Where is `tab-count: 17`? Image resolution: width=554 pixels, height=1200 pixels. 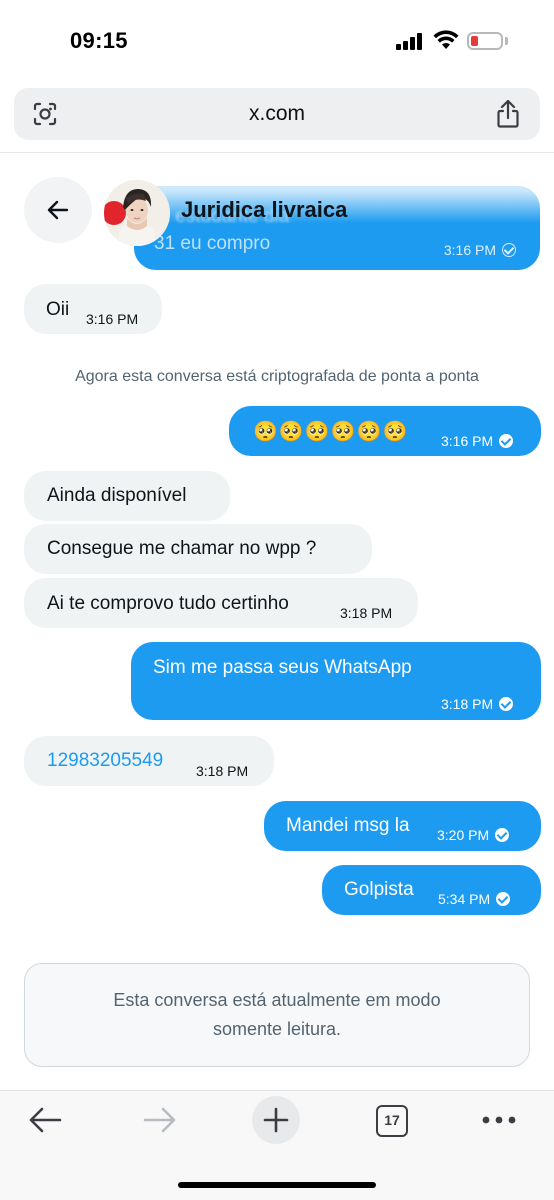 tab-count: 17 is located at coordinates (392, 1120).